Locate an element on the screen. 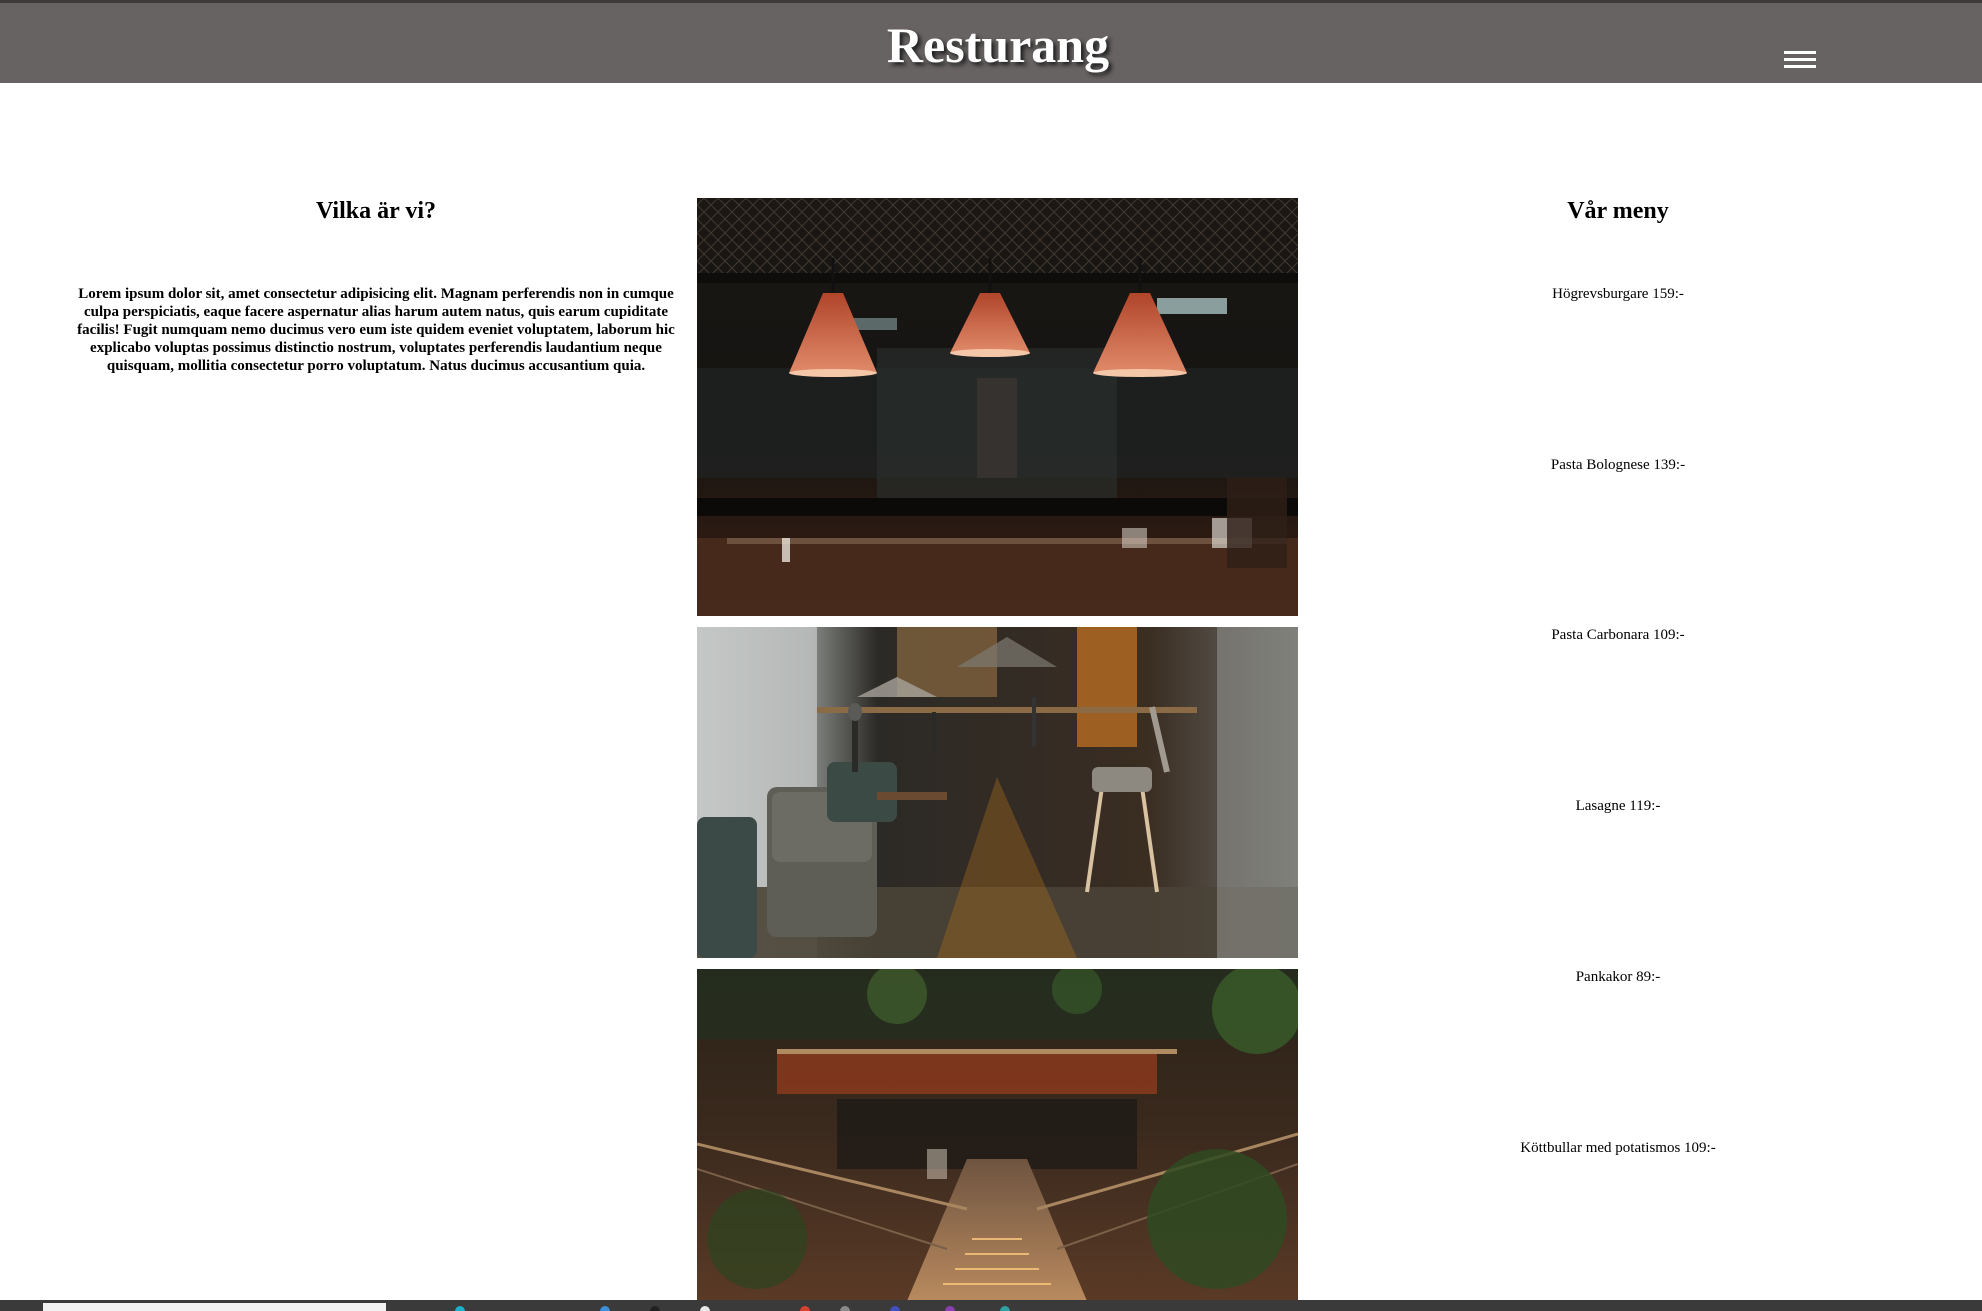 Image resolution: width=1982 pixels, height=1311 pixels. taskbar-search-box is located at coordinates (214, 1307).